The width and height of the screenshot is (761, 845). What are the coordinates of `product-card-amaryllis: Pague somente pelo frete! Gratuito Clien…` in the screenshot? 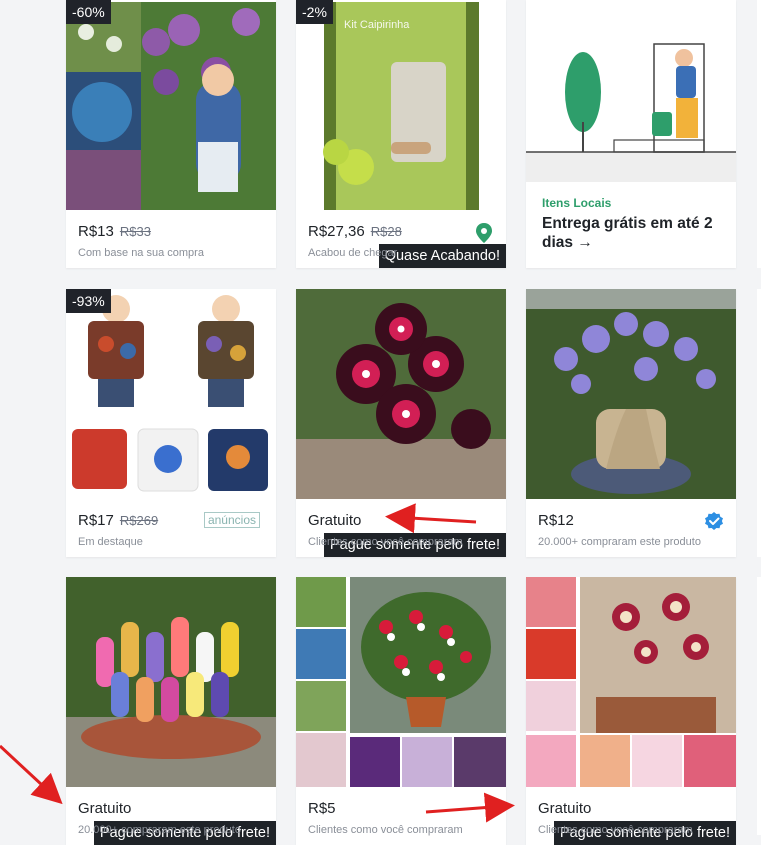 It's located at (631, 711).